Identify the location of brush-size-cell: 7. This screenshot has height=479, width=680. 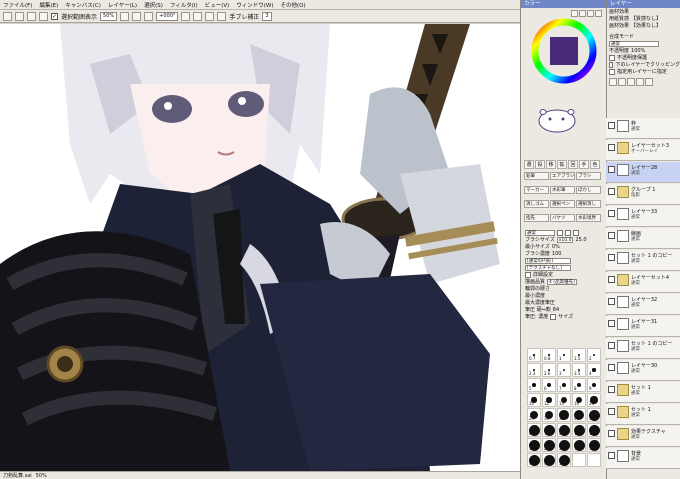
(564, 385).